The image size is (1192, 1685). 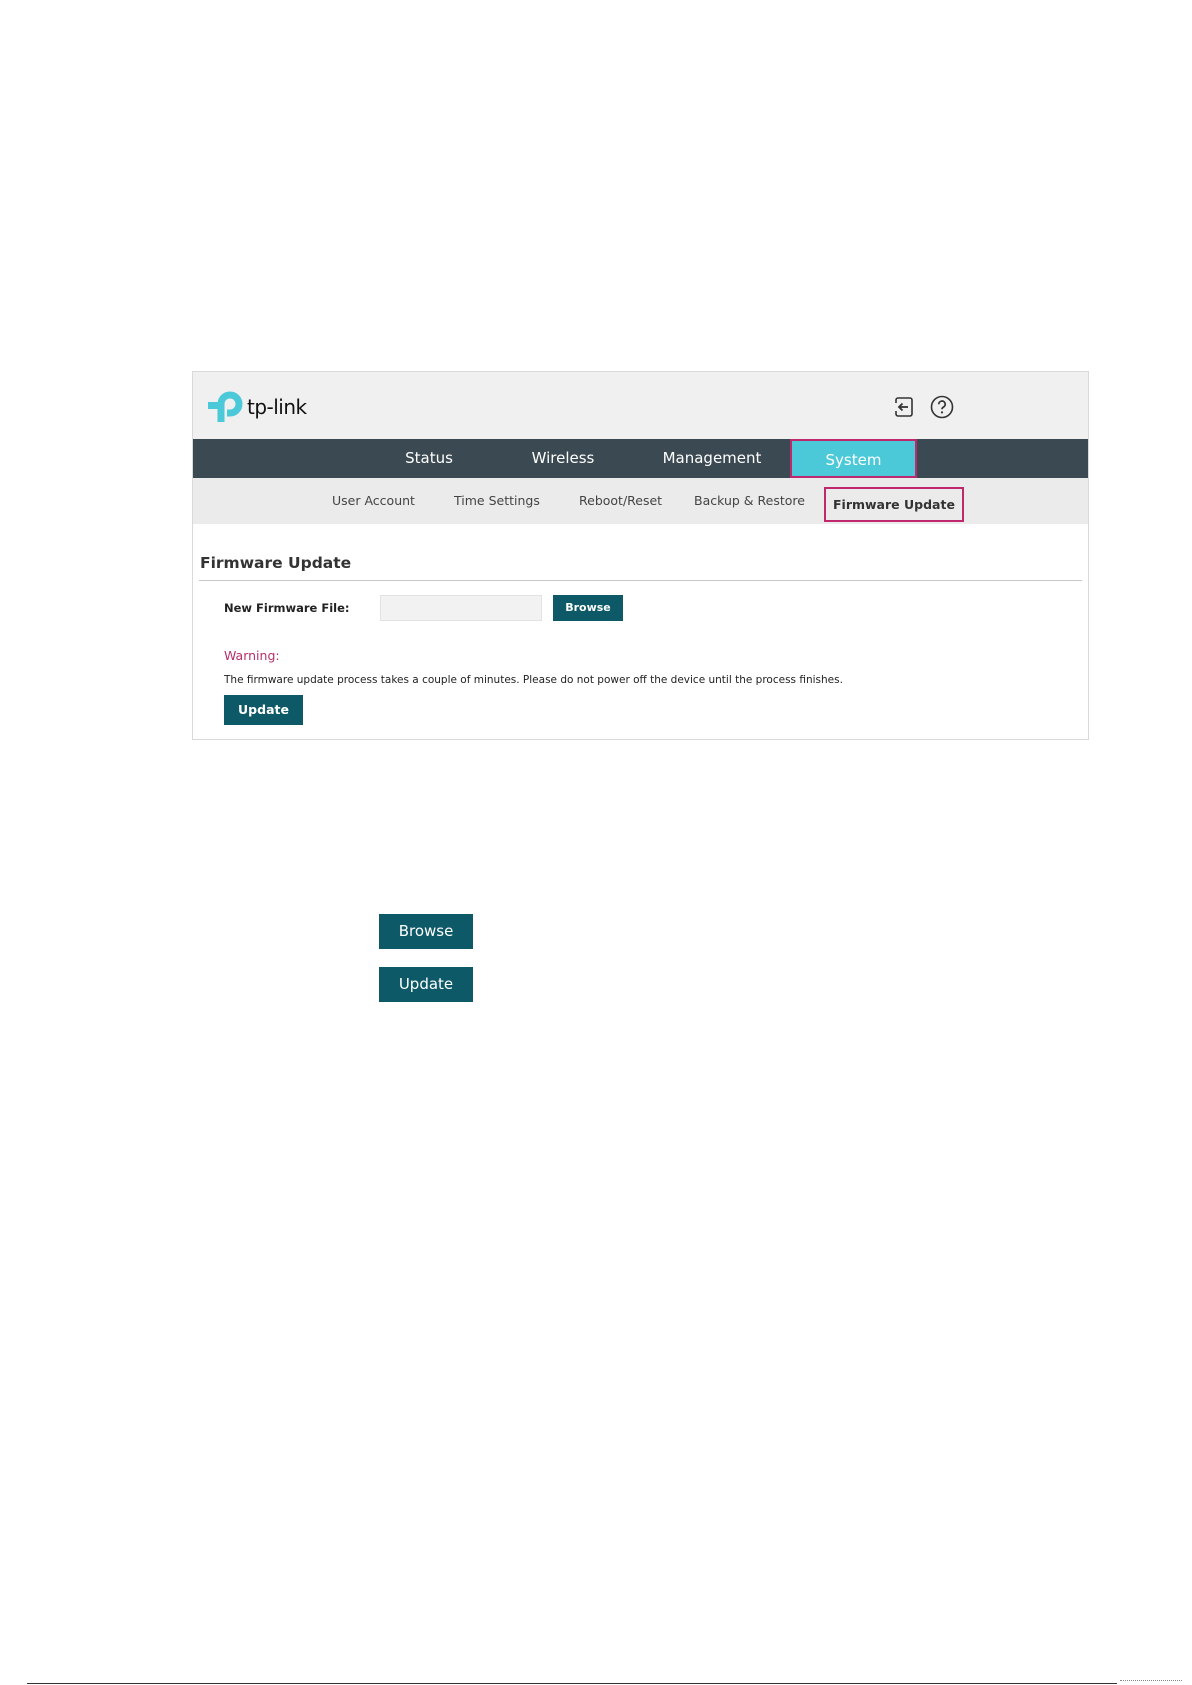 What do you see at coordinates (263, 710) in the screenshot?
I see `update-button: Update` at bounding box center [263, 710].